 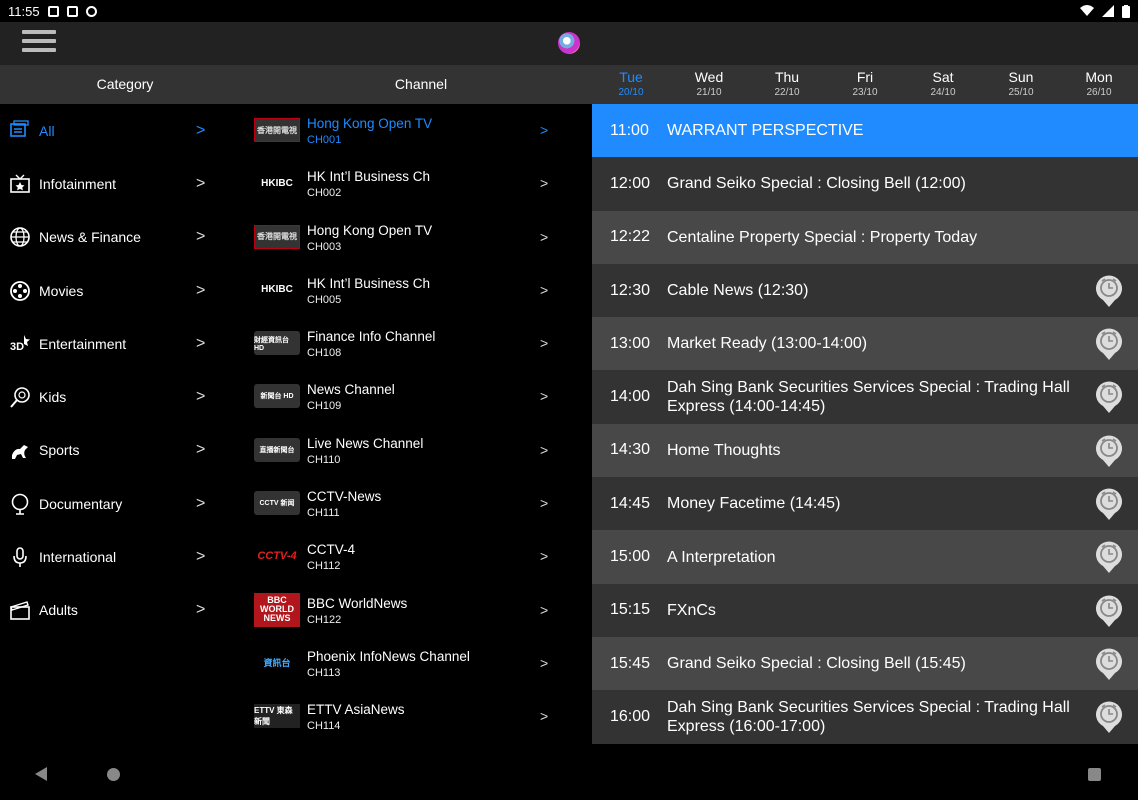 What do you see at coordinates (1126, 11) in the screenshot?
I see `battery-icon` at bounding box center [1126, 11].